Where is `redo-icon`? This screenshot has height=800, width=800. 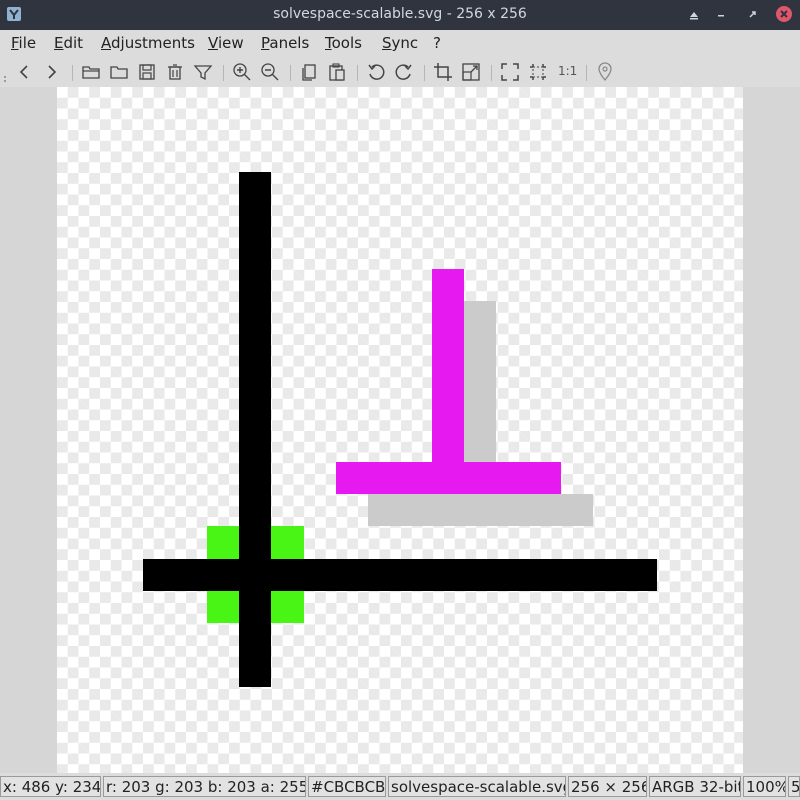
redo-icon is located at coordinates (404, 72).